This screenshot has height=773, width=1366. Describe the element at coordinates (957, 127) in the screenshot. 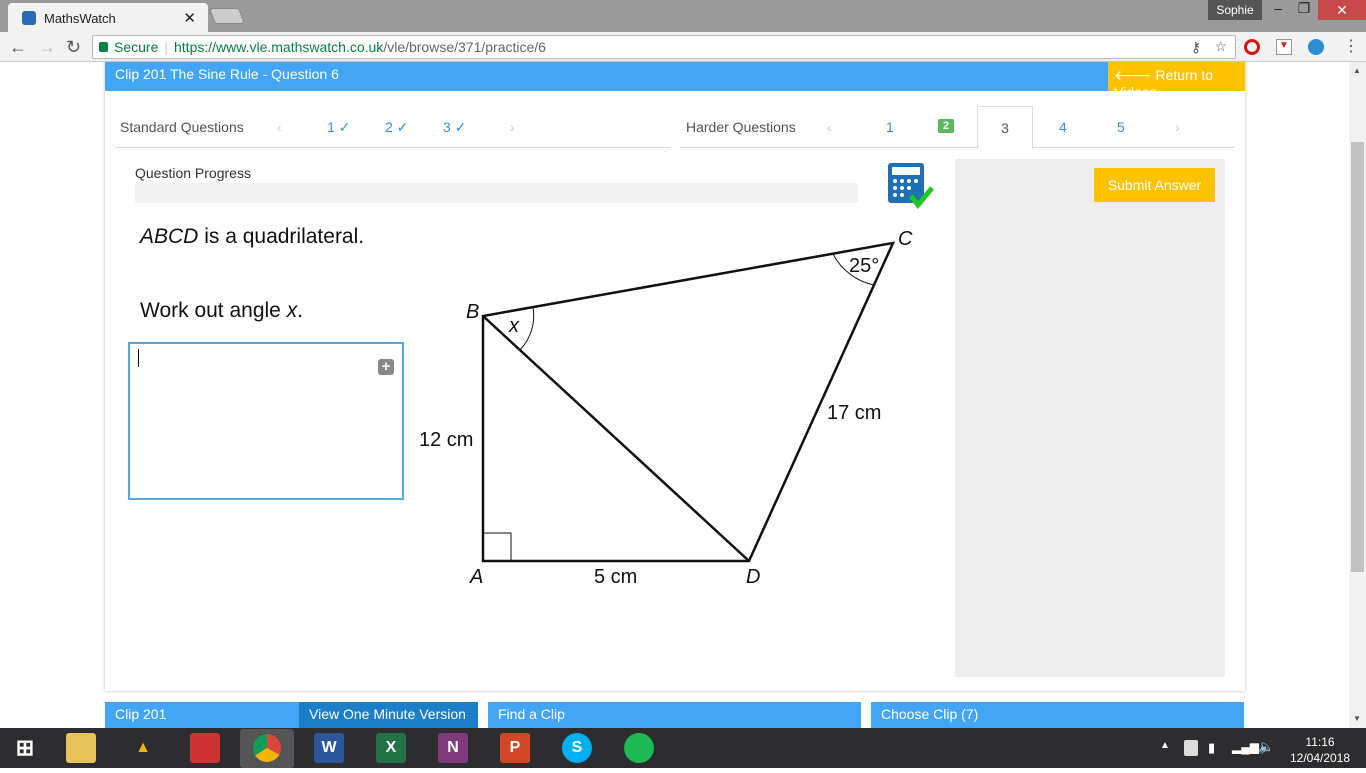

I see `harder-questions-nav: Harder Questions ‹ 1 2 3 4 5 ›` at that location.